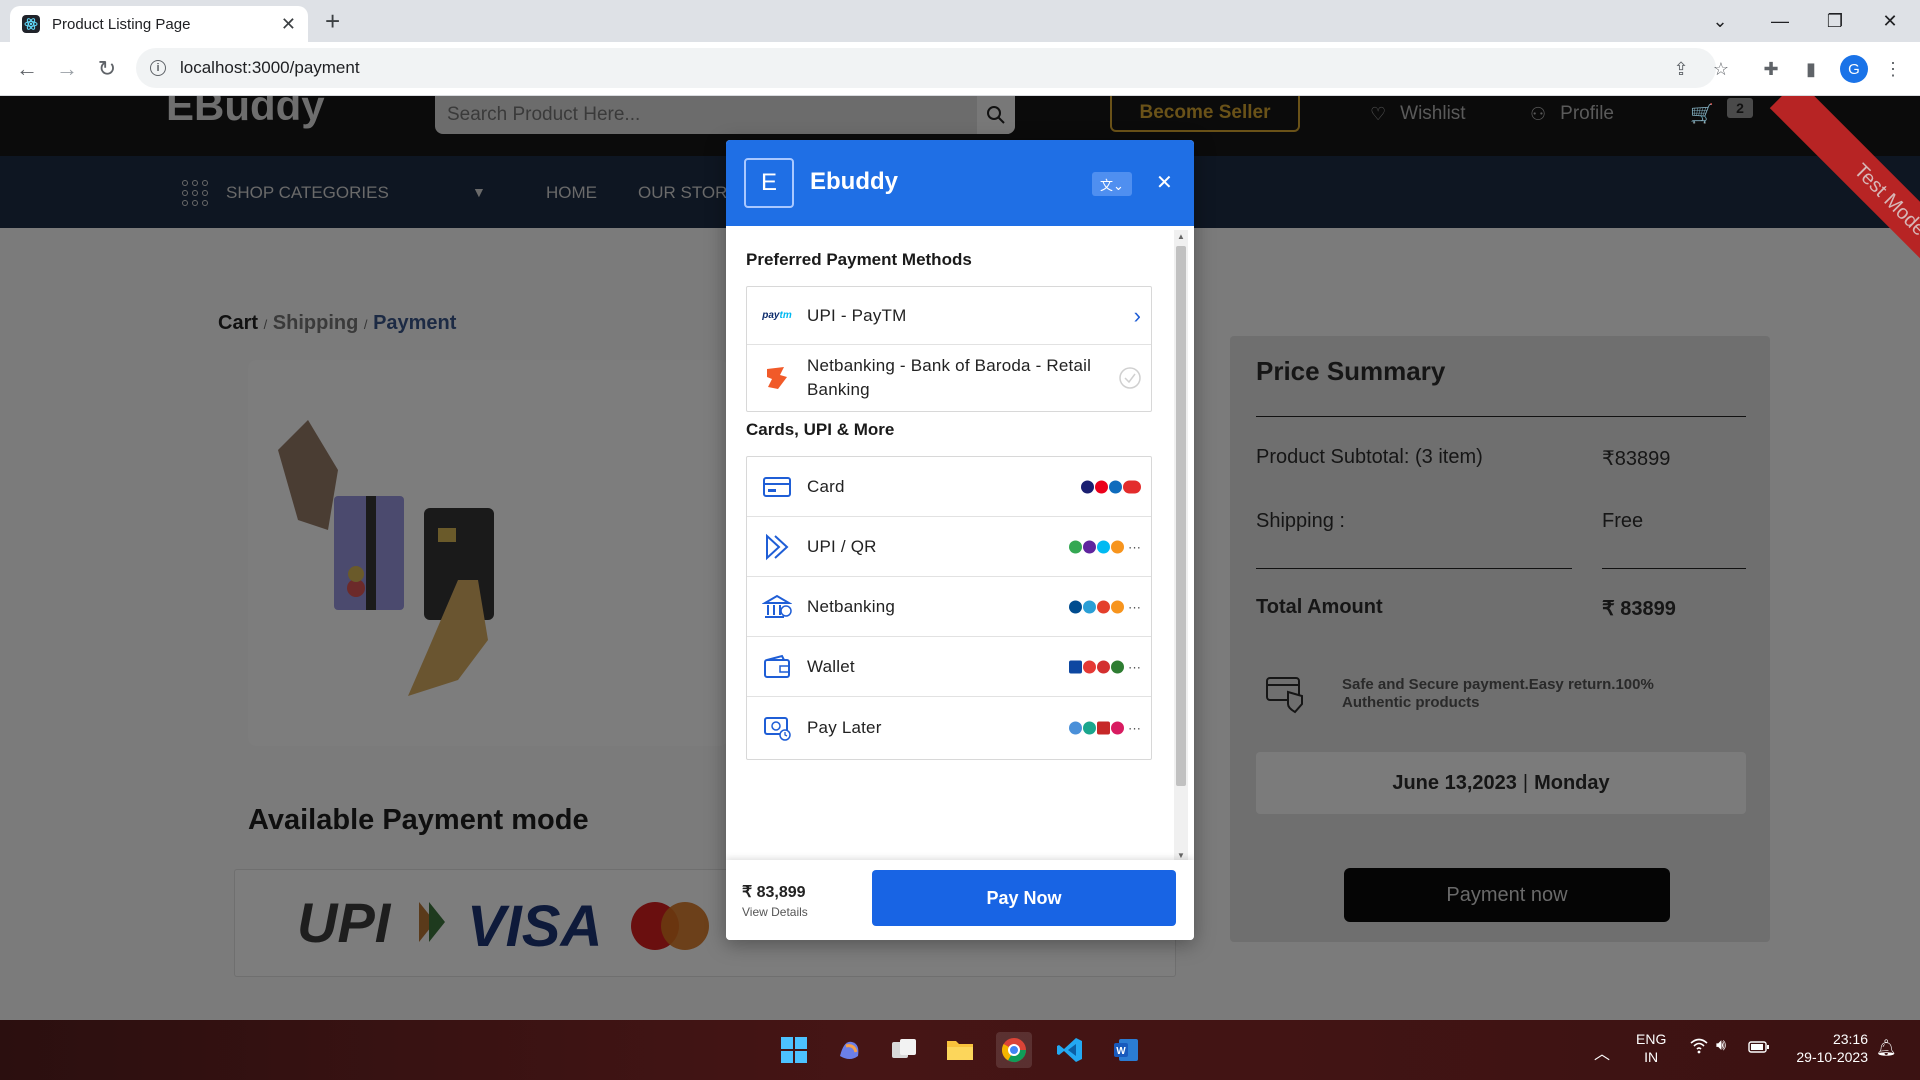  What do you see at coordinates (1181, 855) in the screenshot?
I see `scroll-down-icon: ▼` at bounding box center [1181, 855].